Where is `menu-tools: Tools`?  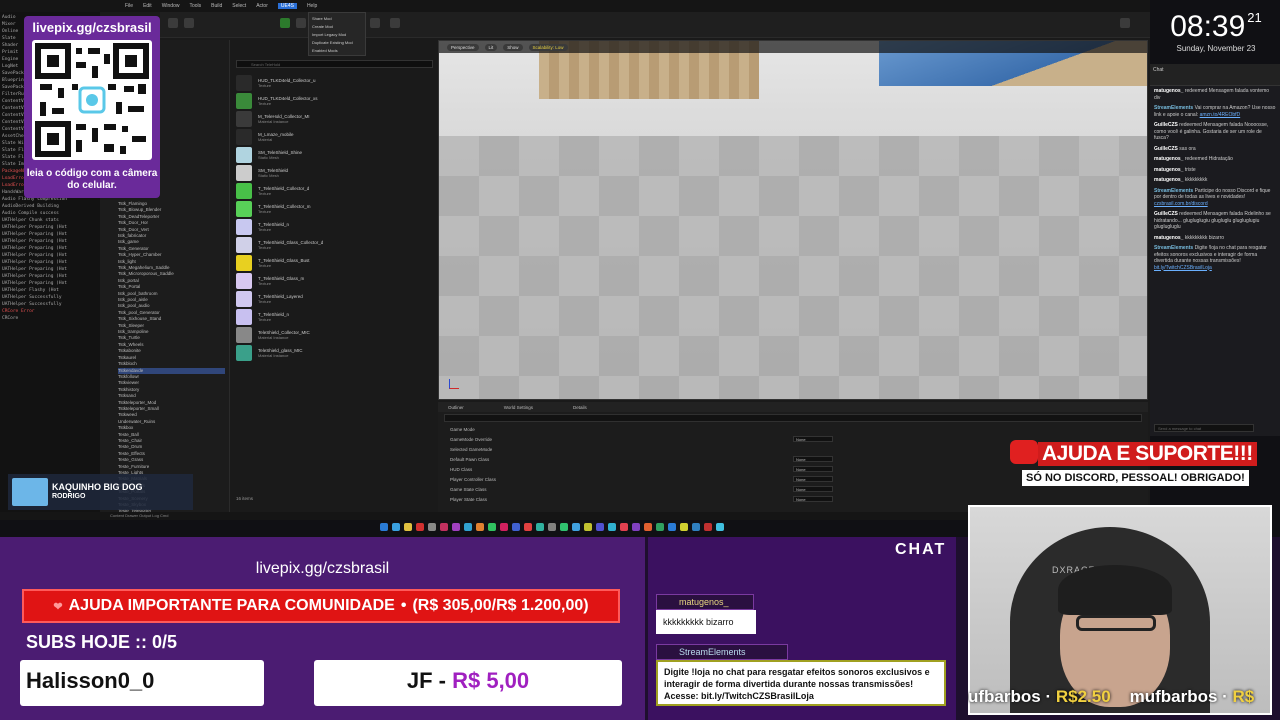
menu-tools: Tools is located at coordinates (195, 6).